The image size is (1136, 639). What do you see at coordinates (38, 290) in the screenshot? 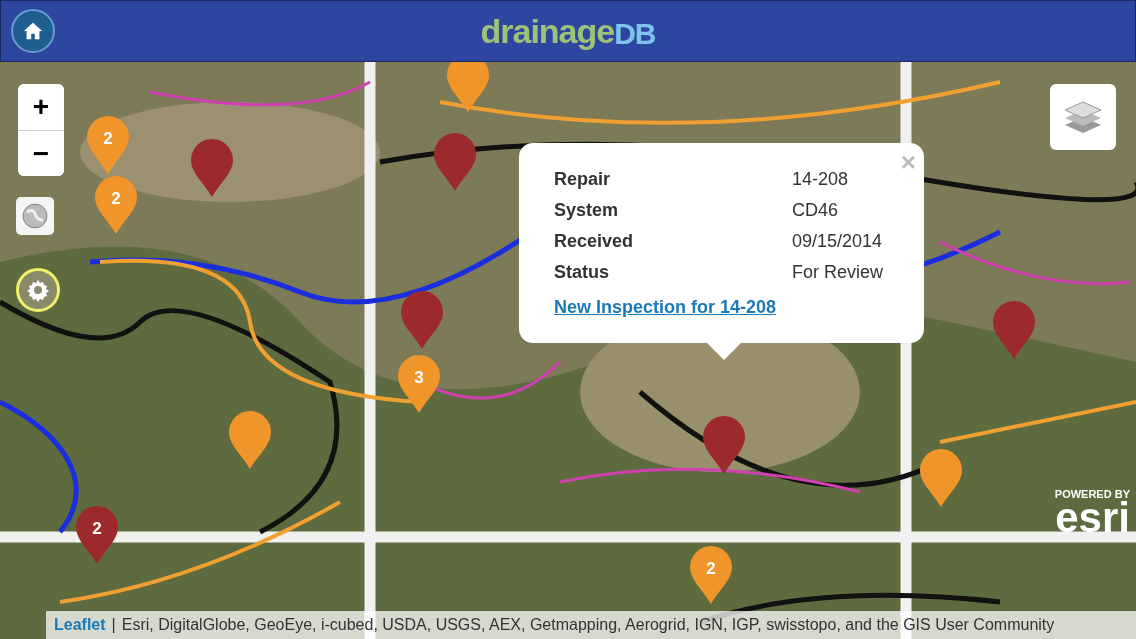
I see `settings-icon` at bounding box center [38, 290].